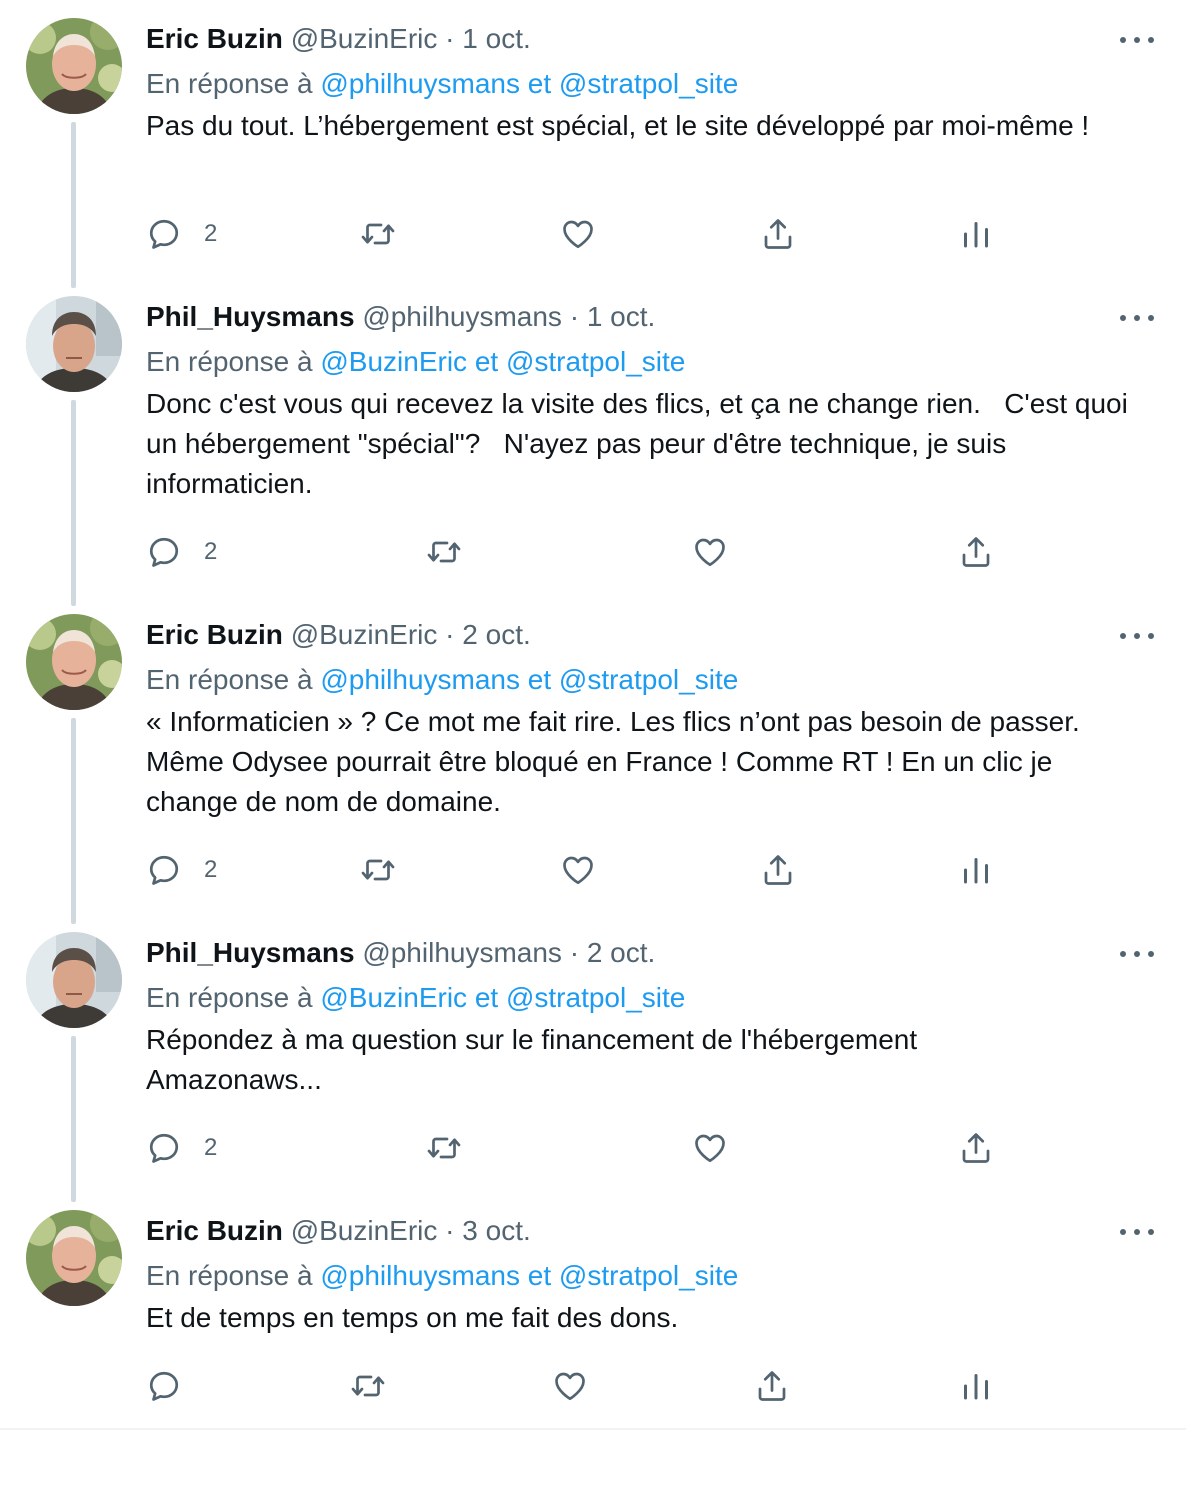  What do you see at coordinates (593, 1429) in the screenshot?
I see `divider` at bounding box center [593, 1429].